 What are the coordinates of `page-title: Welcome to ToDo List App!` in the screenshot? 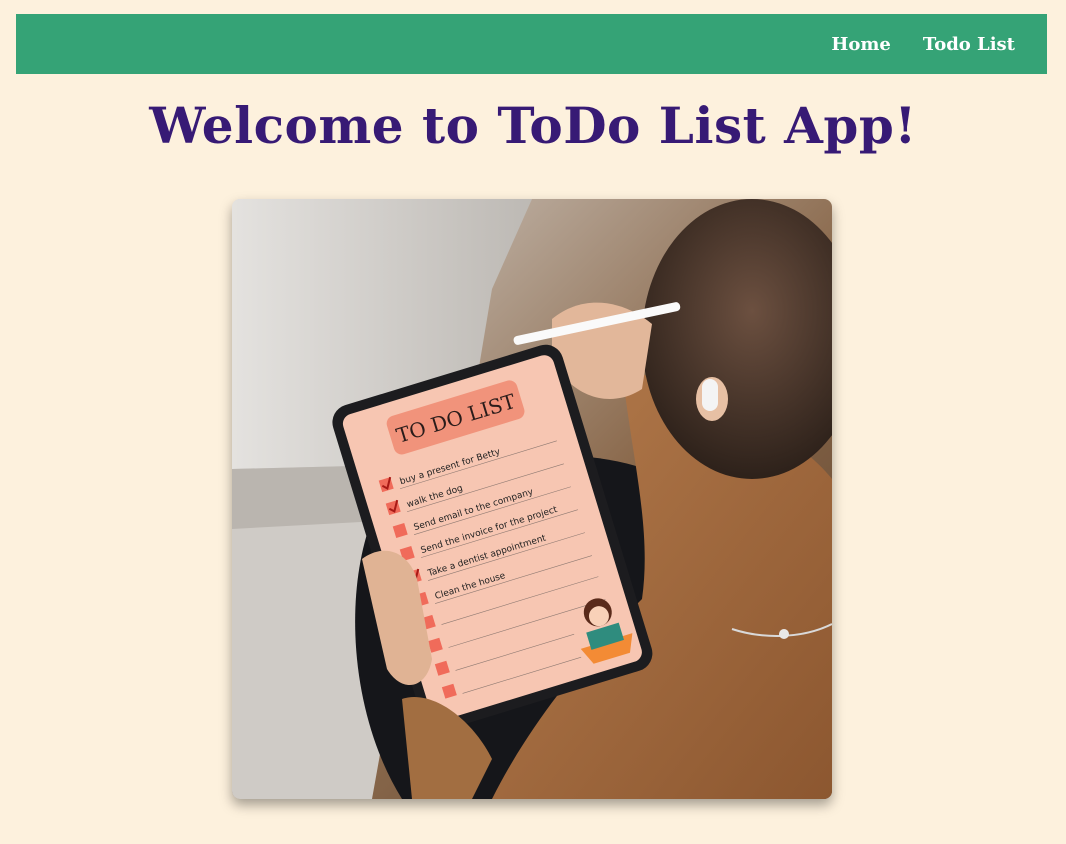 It's located at (533, 125).